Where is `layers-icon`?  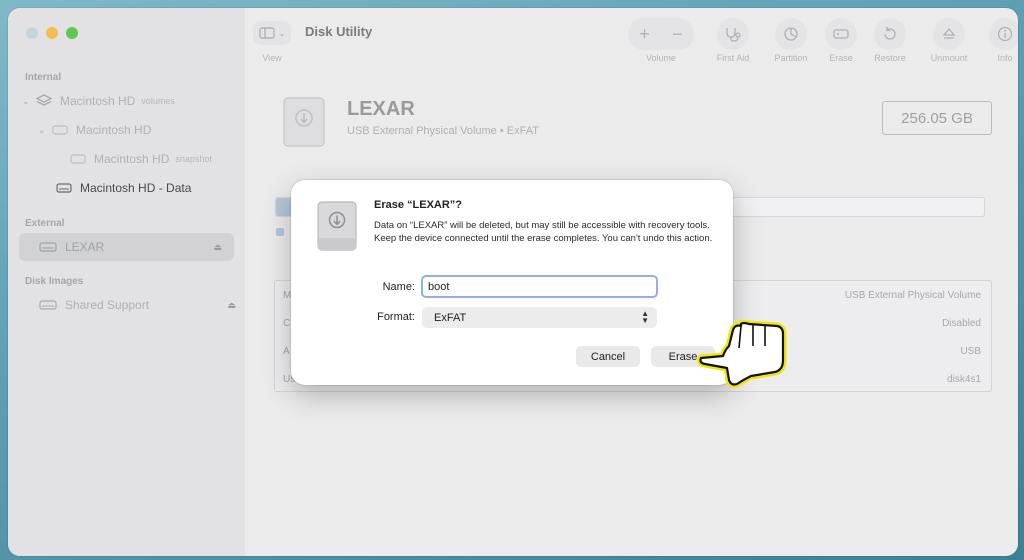 layers-icon is located at coordinates (44, 100).